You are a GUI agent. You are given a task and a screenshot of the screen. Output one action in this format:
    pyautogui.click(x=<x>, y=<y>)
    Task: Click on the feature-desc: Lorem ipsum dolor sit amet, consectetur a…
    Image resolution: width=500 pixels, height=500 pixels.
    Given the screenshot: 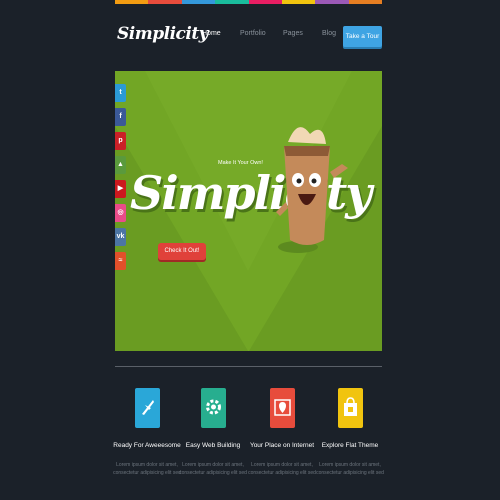 What is the action you would take?
    pyautogui.click(x=350, y=469)
    